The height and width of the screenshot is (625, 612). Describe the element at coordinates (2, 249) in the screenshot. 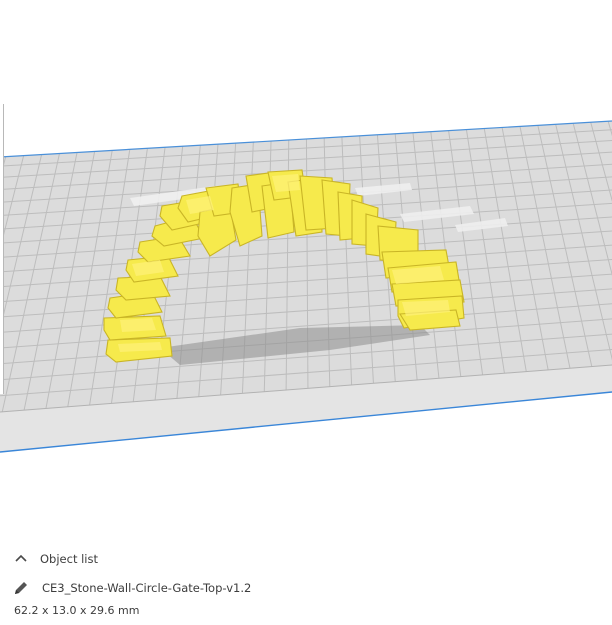

I see `left-panel-edge` at that location.